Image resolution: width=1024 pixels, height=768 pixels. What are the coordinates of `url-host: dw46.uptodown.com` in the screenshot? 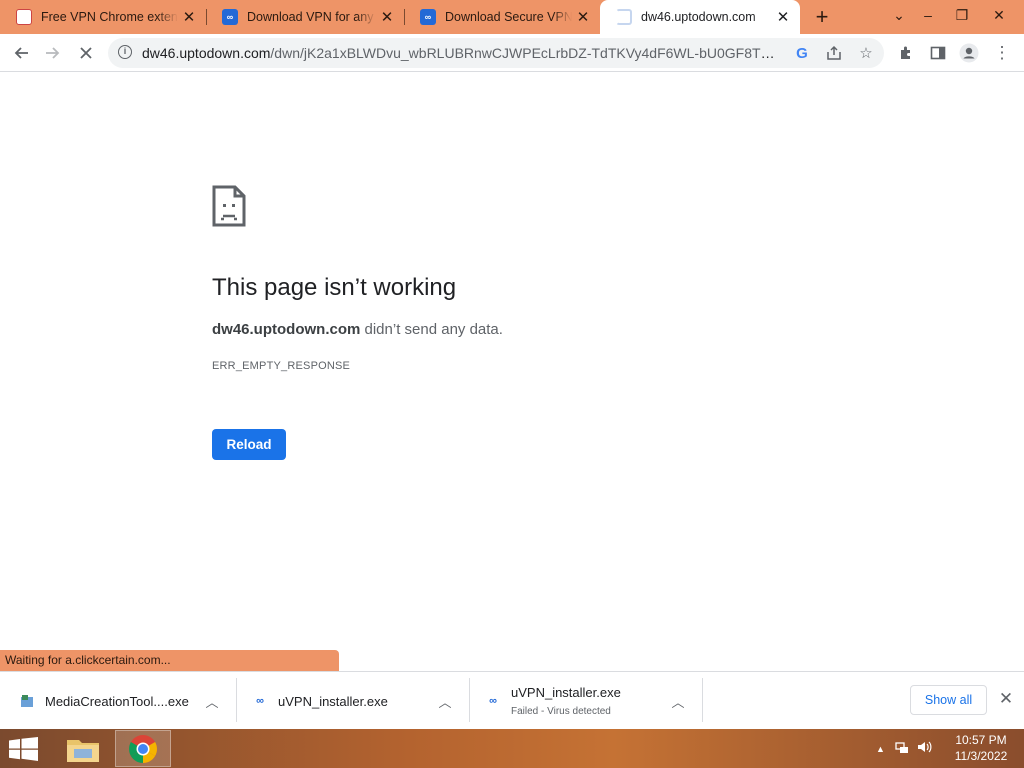 It's located at (206, 53).